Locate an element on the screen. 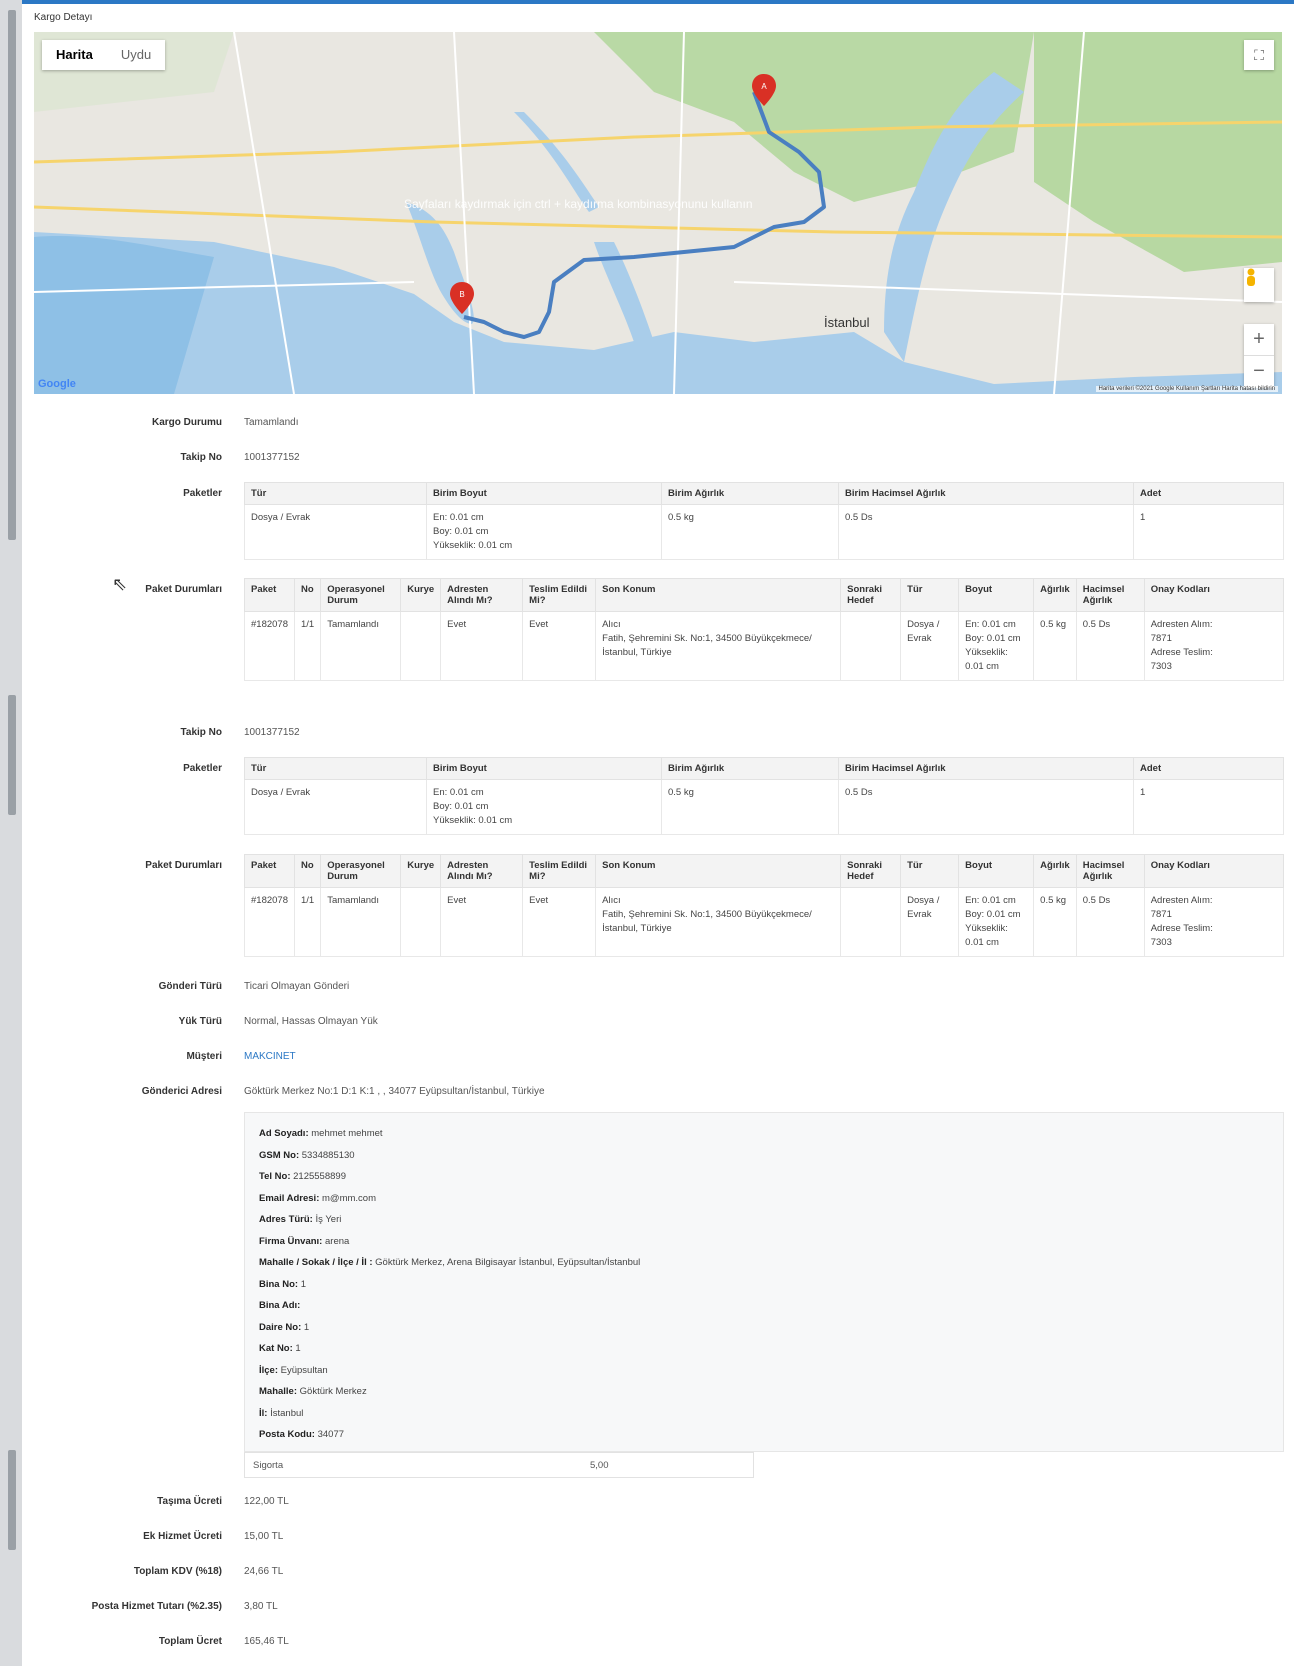  address-detail-line: Bina Adı: is located at coordinates (280, 1305).